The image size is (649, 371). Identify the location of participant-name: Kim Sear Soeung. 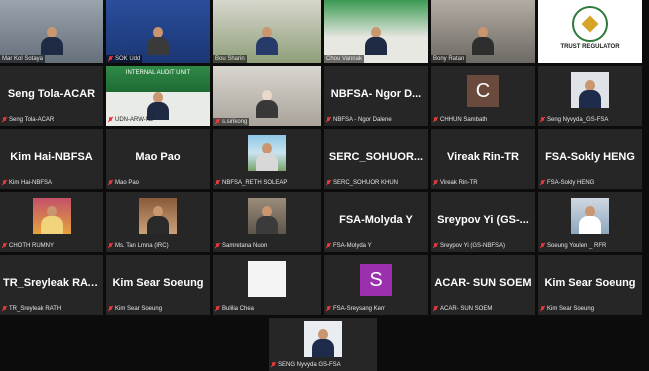
(158, 283).